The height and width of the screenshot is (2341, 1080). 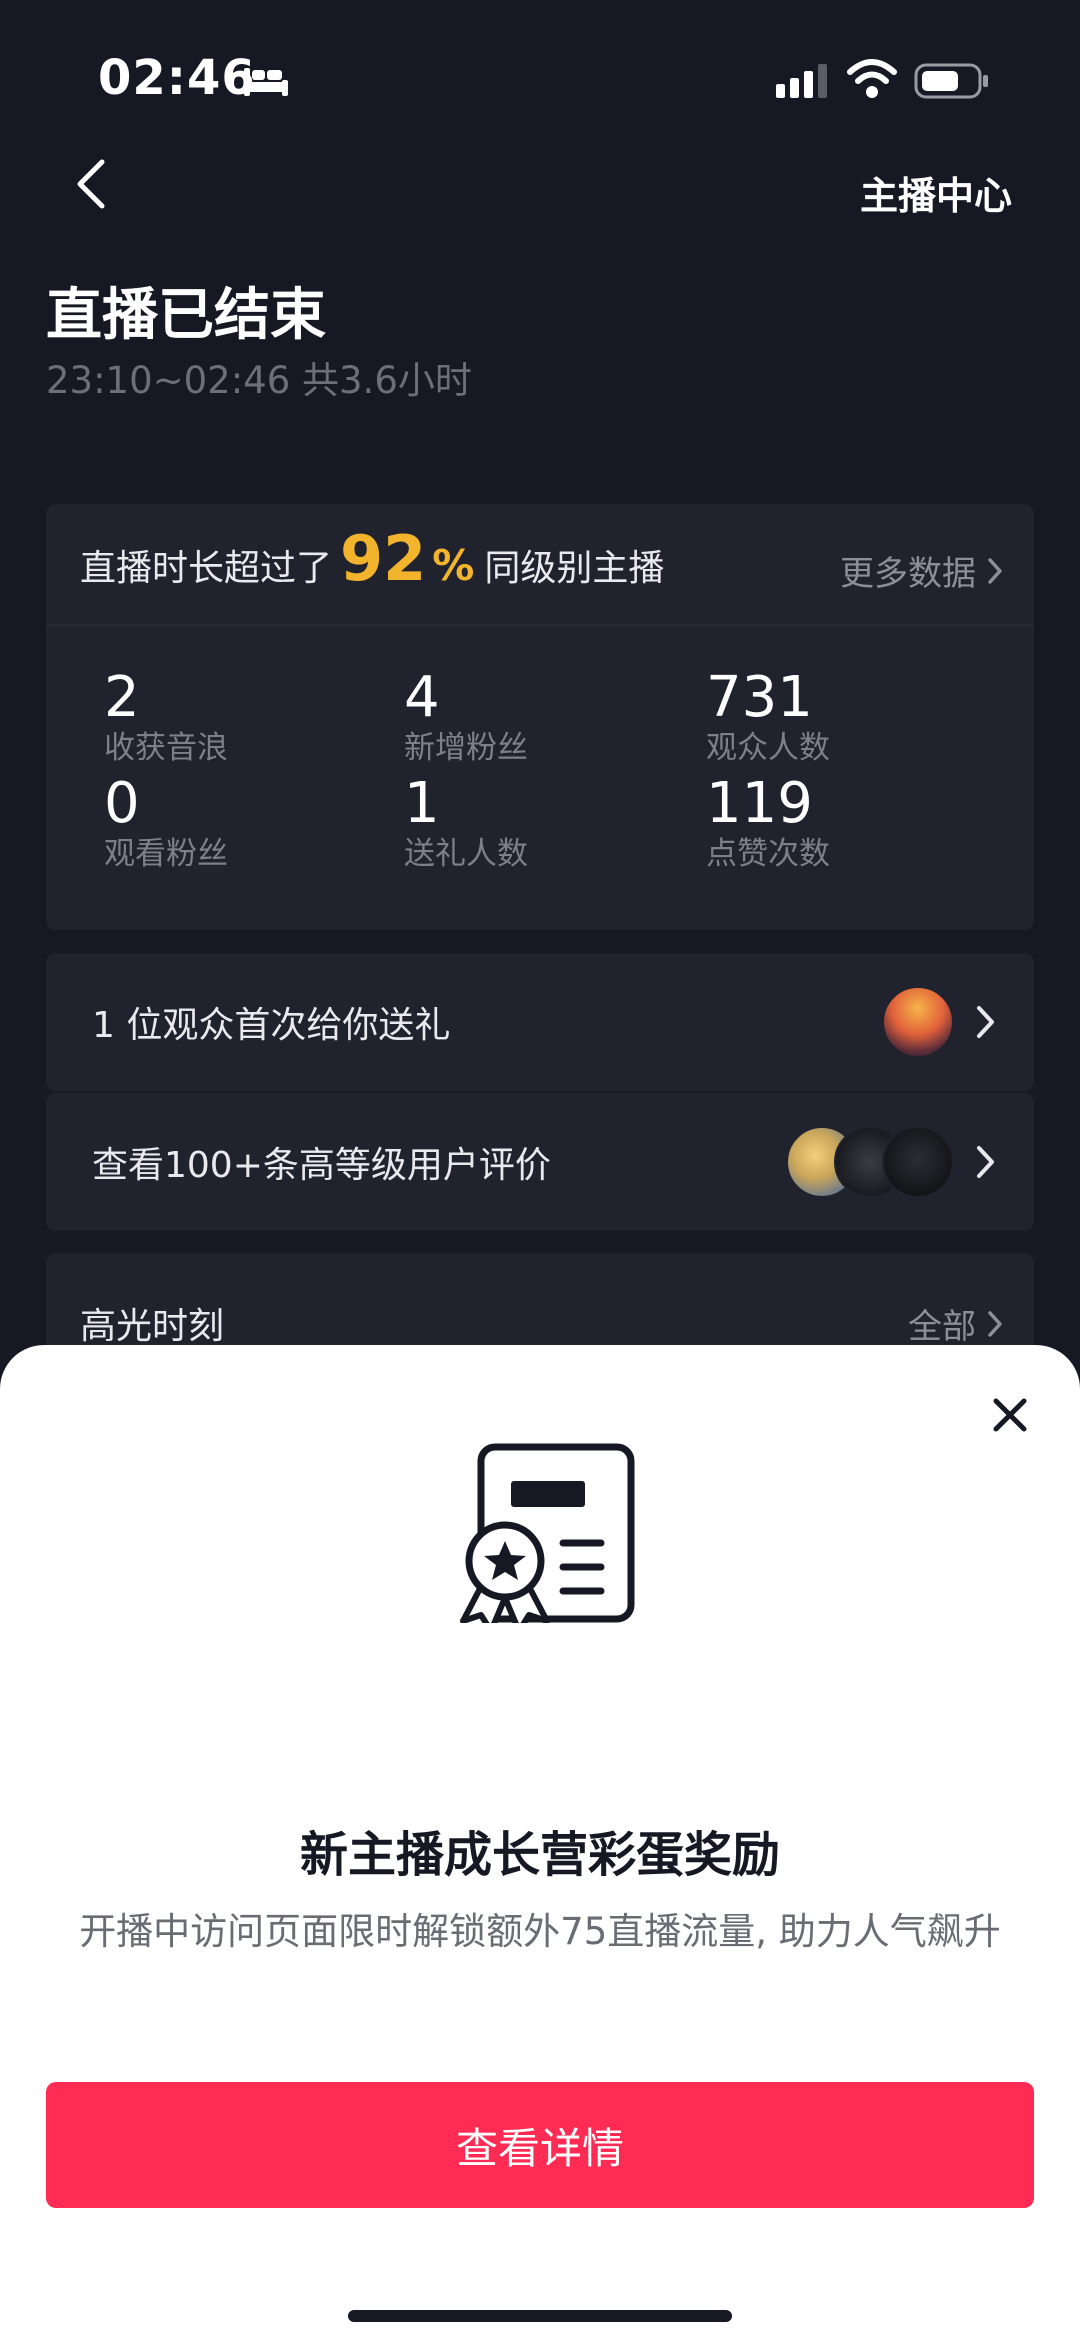 I want to click on metric-gifters: 1 送礼人数, so click(x=466, y=824).